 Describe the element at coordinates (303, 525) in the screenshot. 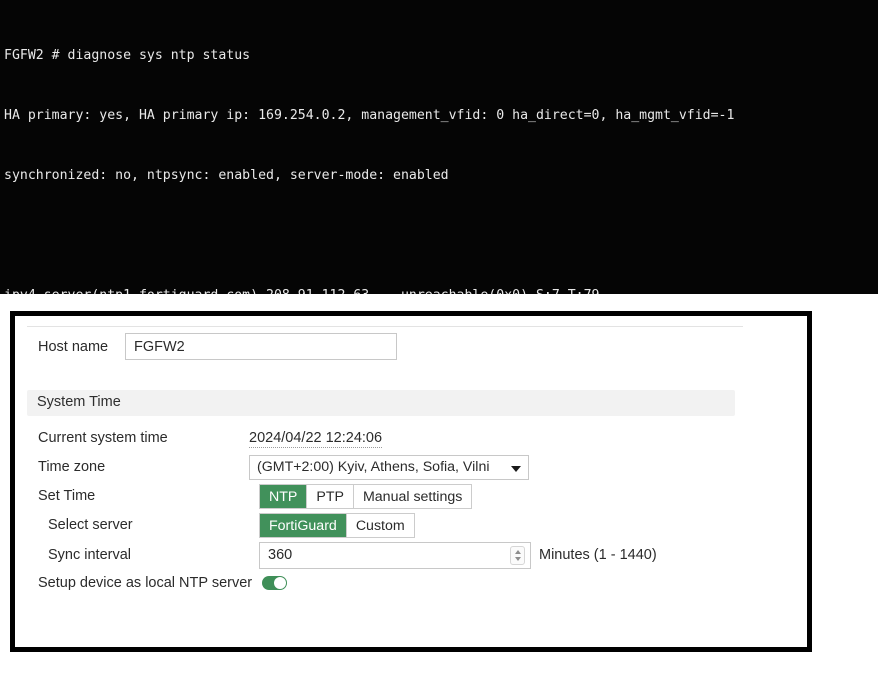

I see `select-server-option-fortiguard: FortiGuard` at that location.